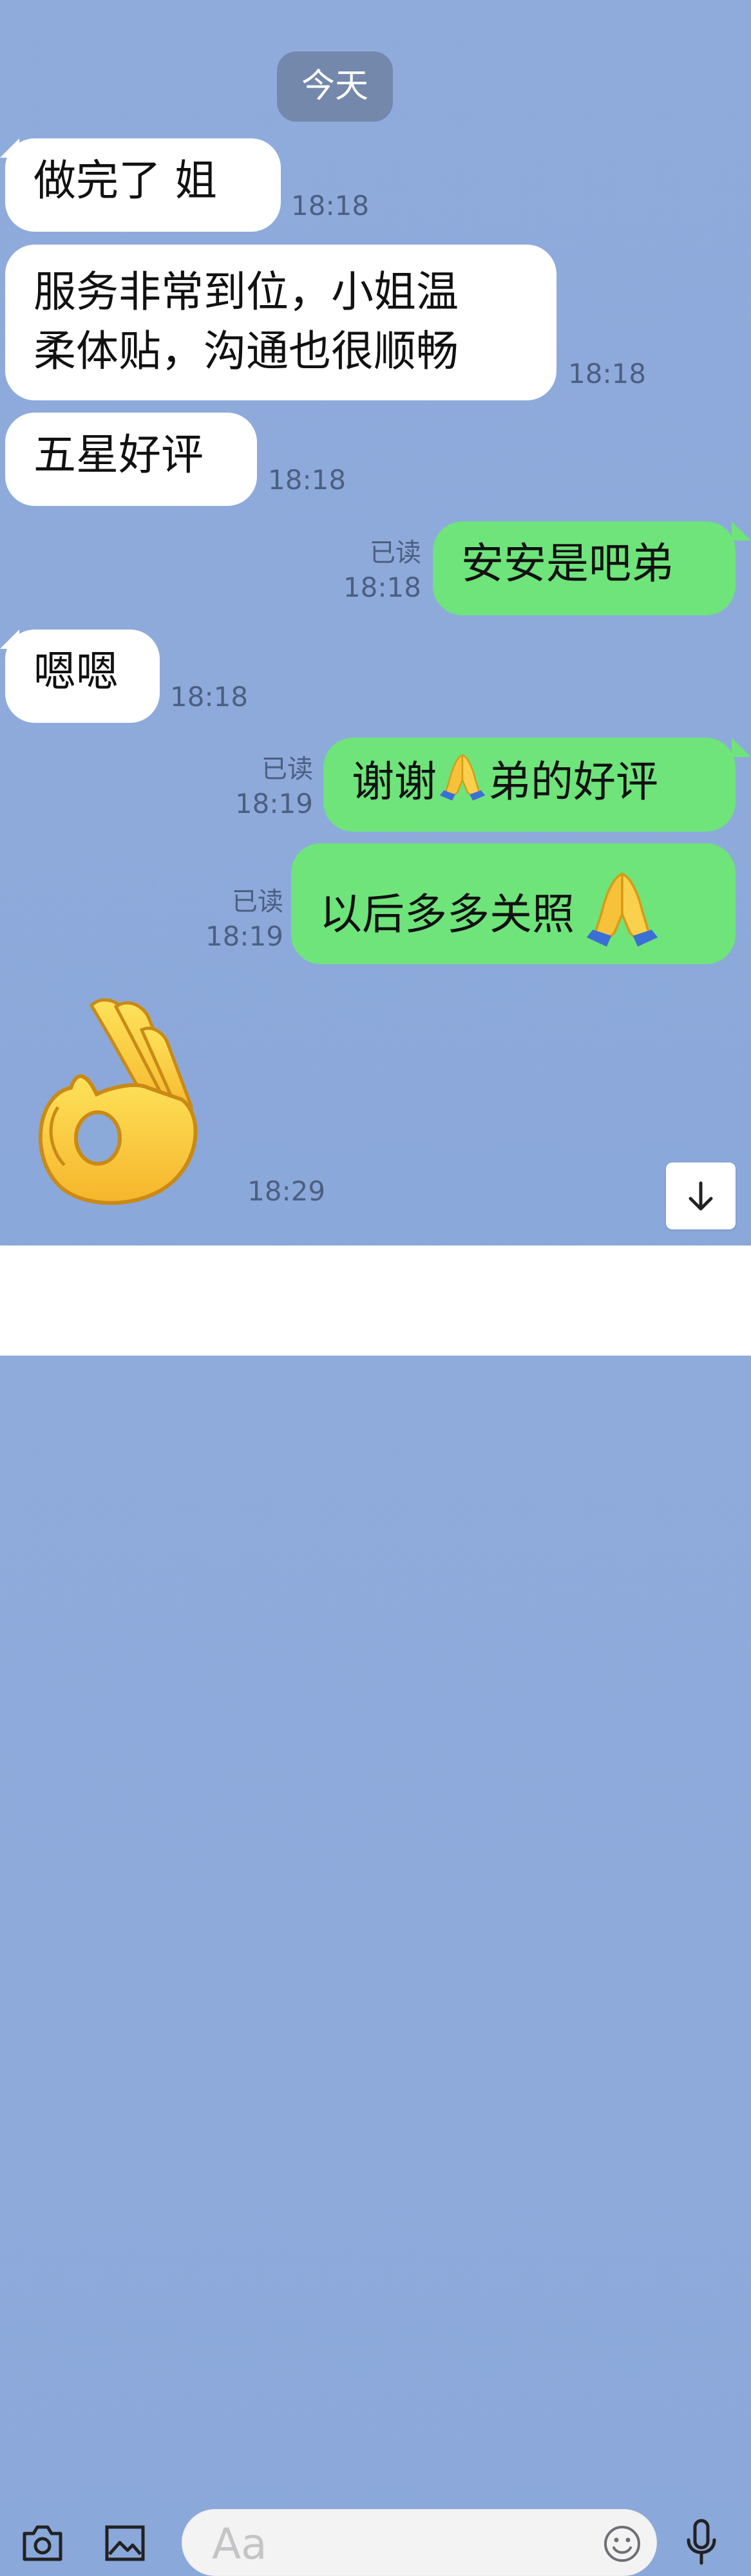 The width and height of the screenshot is (751, 2576). I want to click on message-time: 18:29, so click(286, 1191).